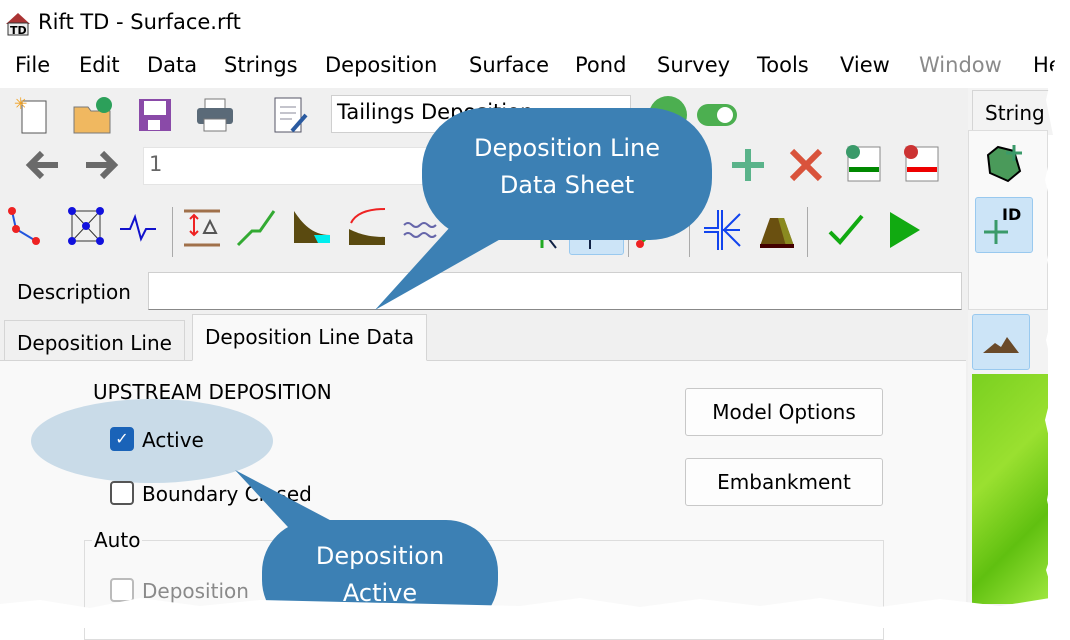  I want to click on callout-line: Deposition Line, so click(567, 148).